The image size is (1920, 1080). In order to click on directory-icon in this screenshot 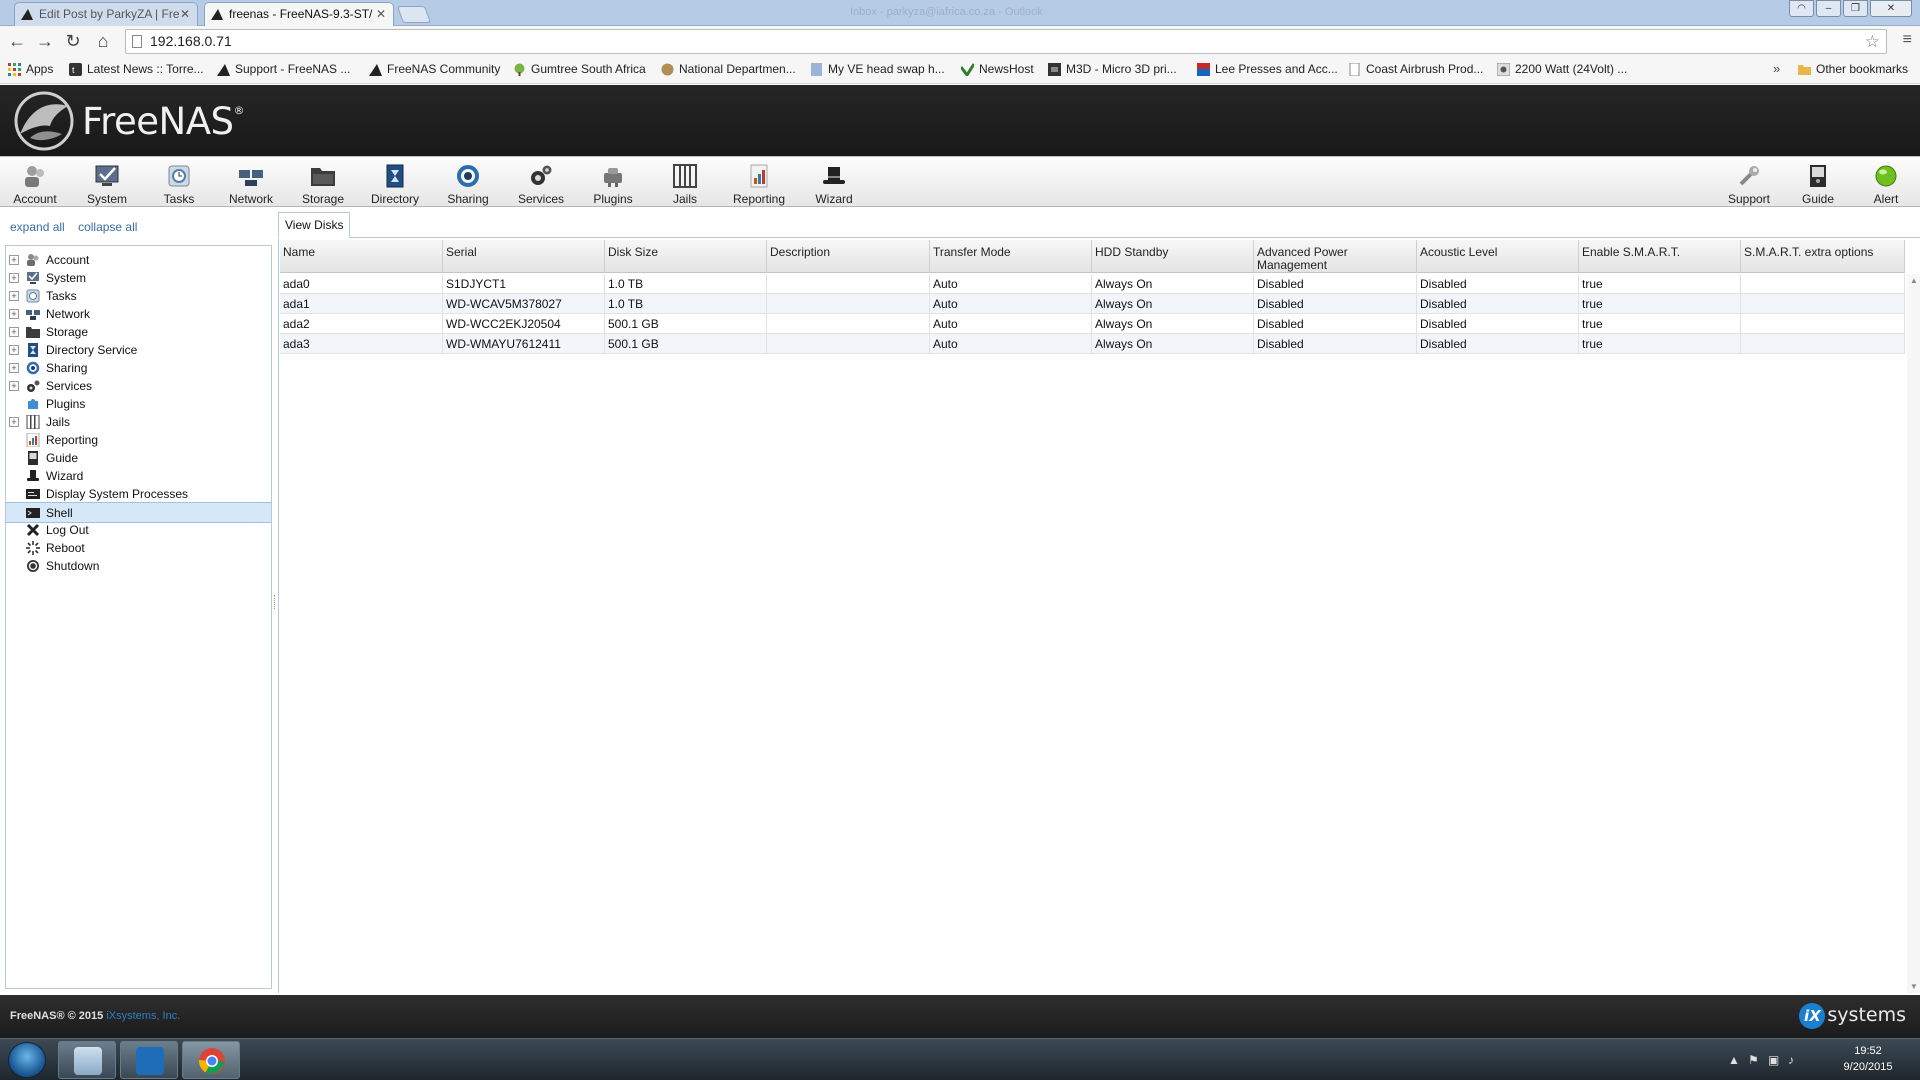, I will do `click(33, 350)`.